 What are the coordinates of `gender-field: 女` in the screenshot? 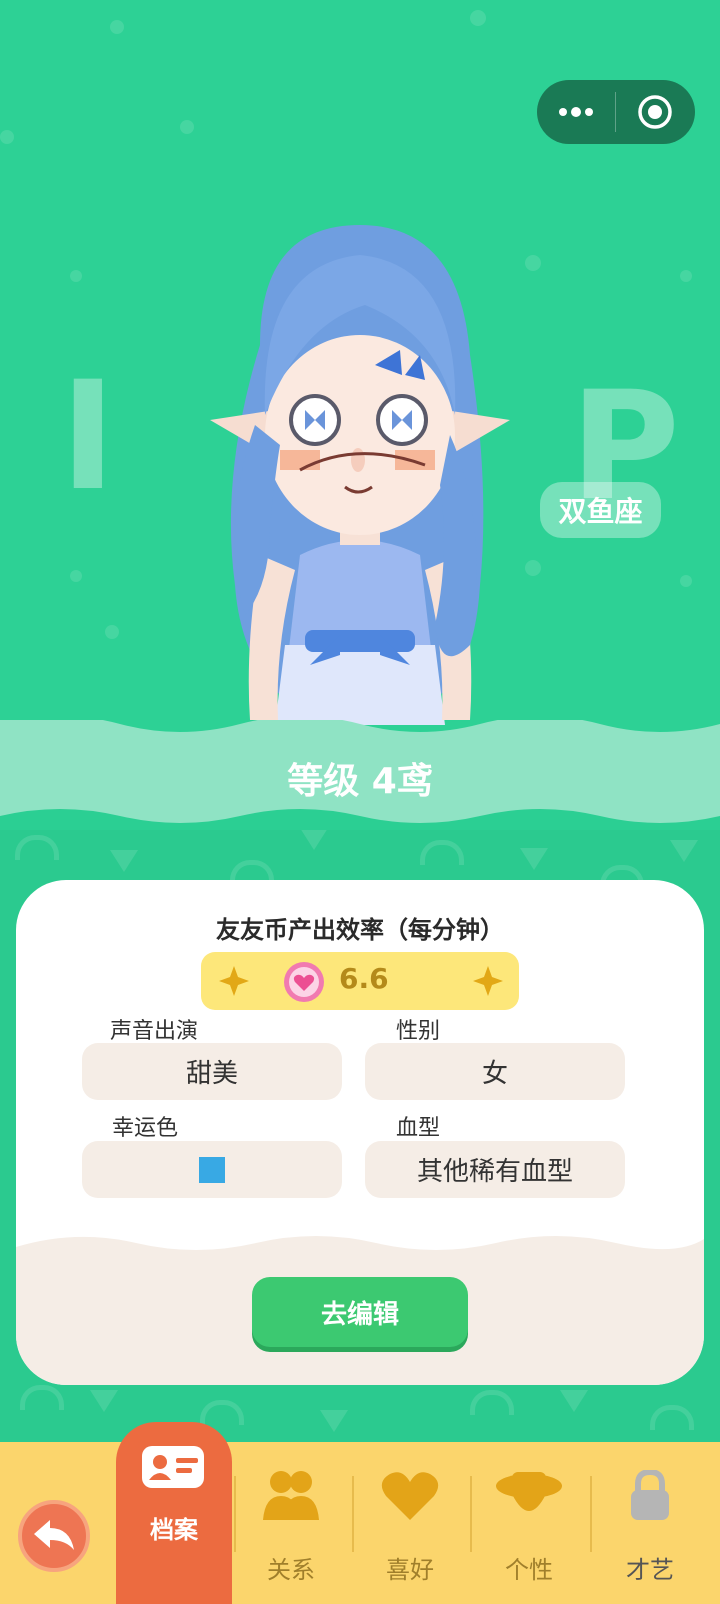 It's located at (495, 1071).